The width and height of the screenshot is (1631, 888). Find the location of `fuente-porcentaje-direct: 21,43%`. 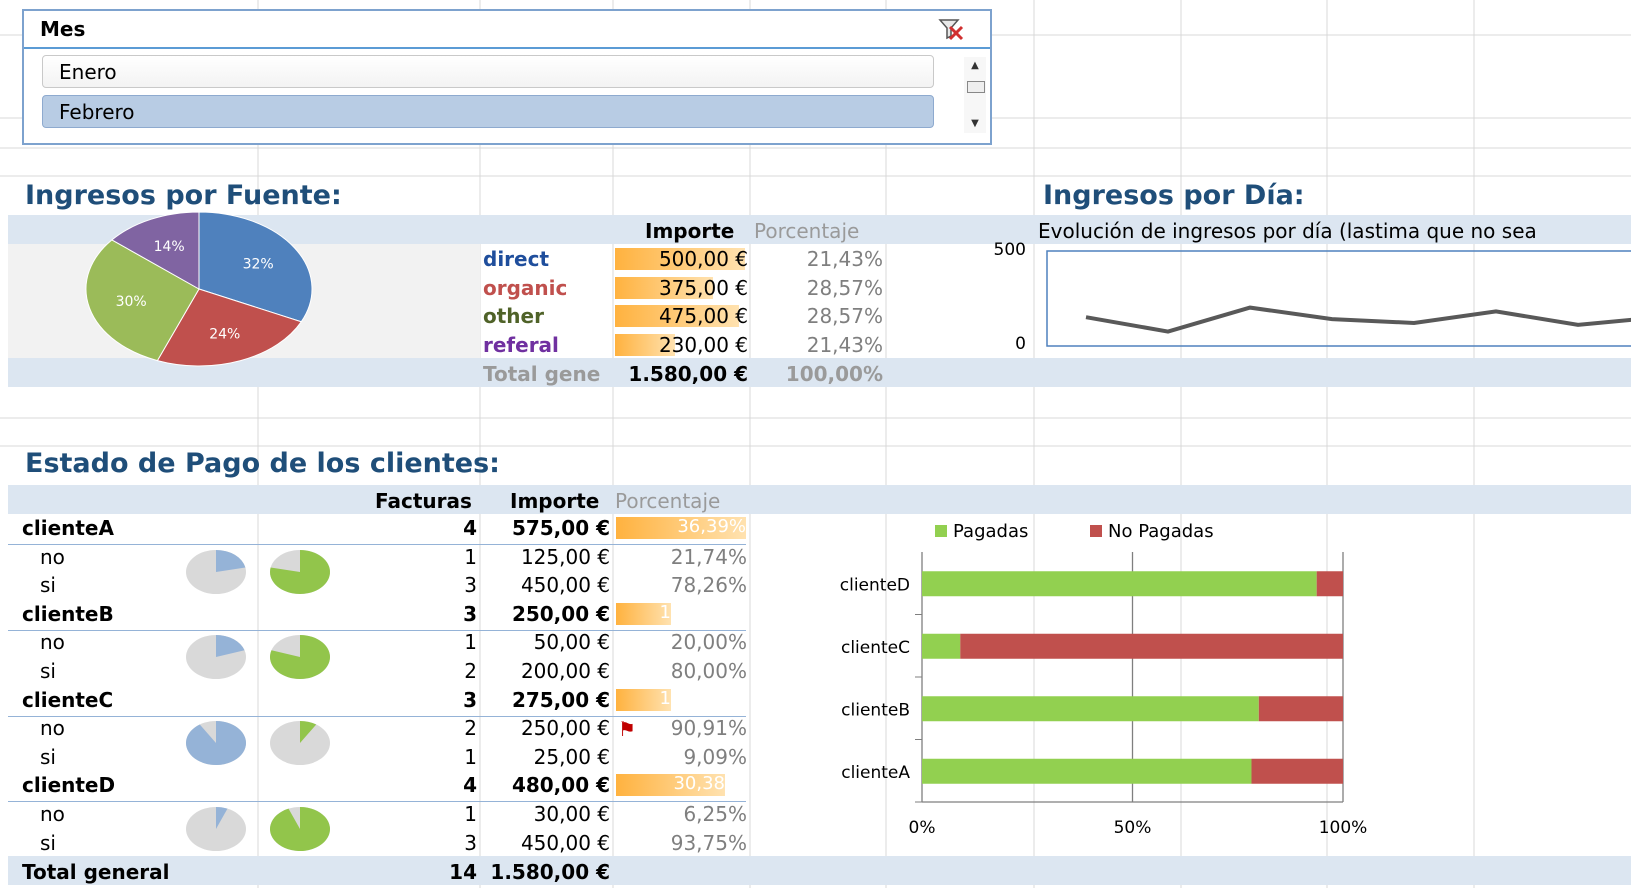

fuente-porcentaje-direct: 21,43% is located at coordinates (844, 259).